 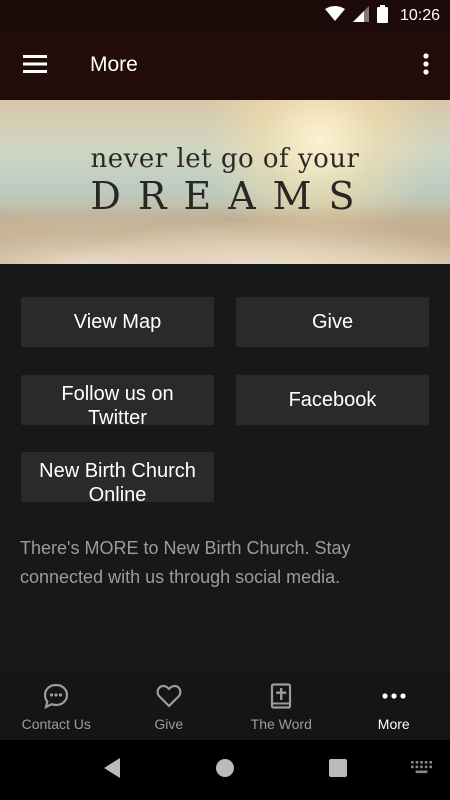 I want to click on status-time: 10:26, so click(x=419, y=15).